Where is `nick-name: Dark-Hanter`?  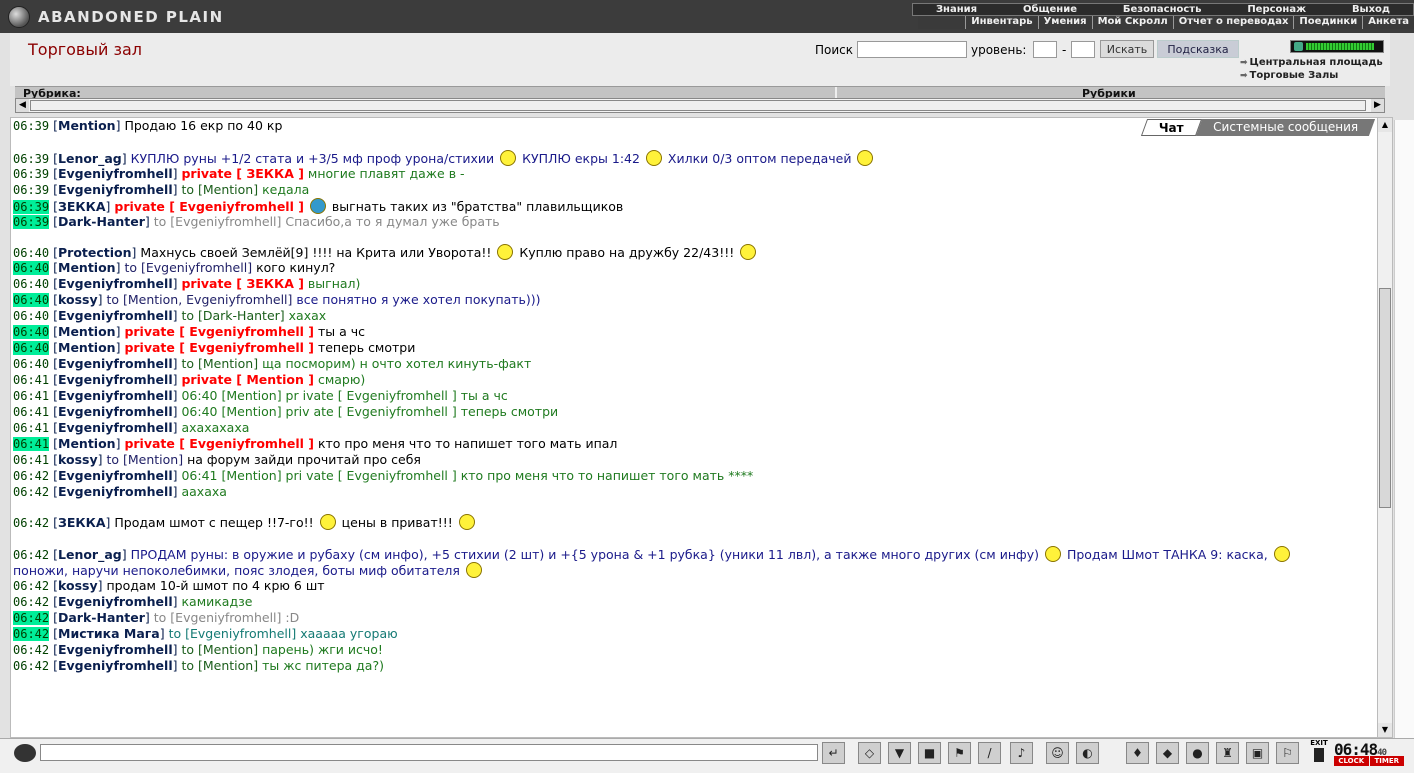 nick-name: Dark-Hanter is located at coordinates (101, 617).